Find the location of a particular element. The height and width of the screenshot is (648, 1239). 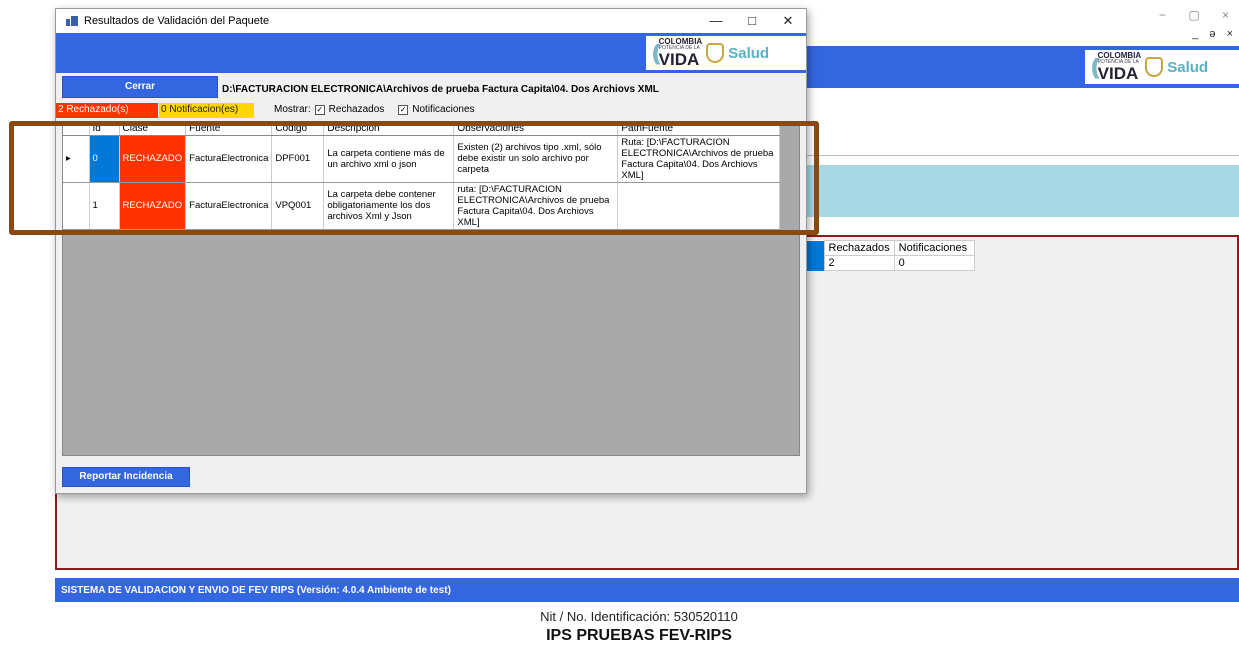

value-notificaciones: 0 is located at coordinates (934, 263).